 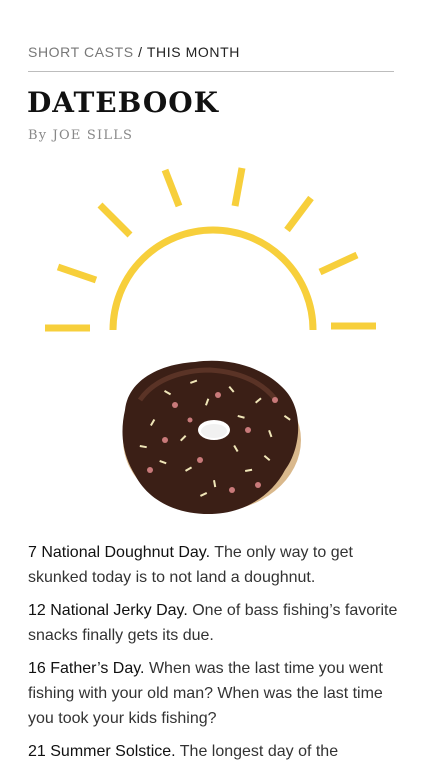 I want to click on entry-body: The longest day of the, so click(x=257, y=751).